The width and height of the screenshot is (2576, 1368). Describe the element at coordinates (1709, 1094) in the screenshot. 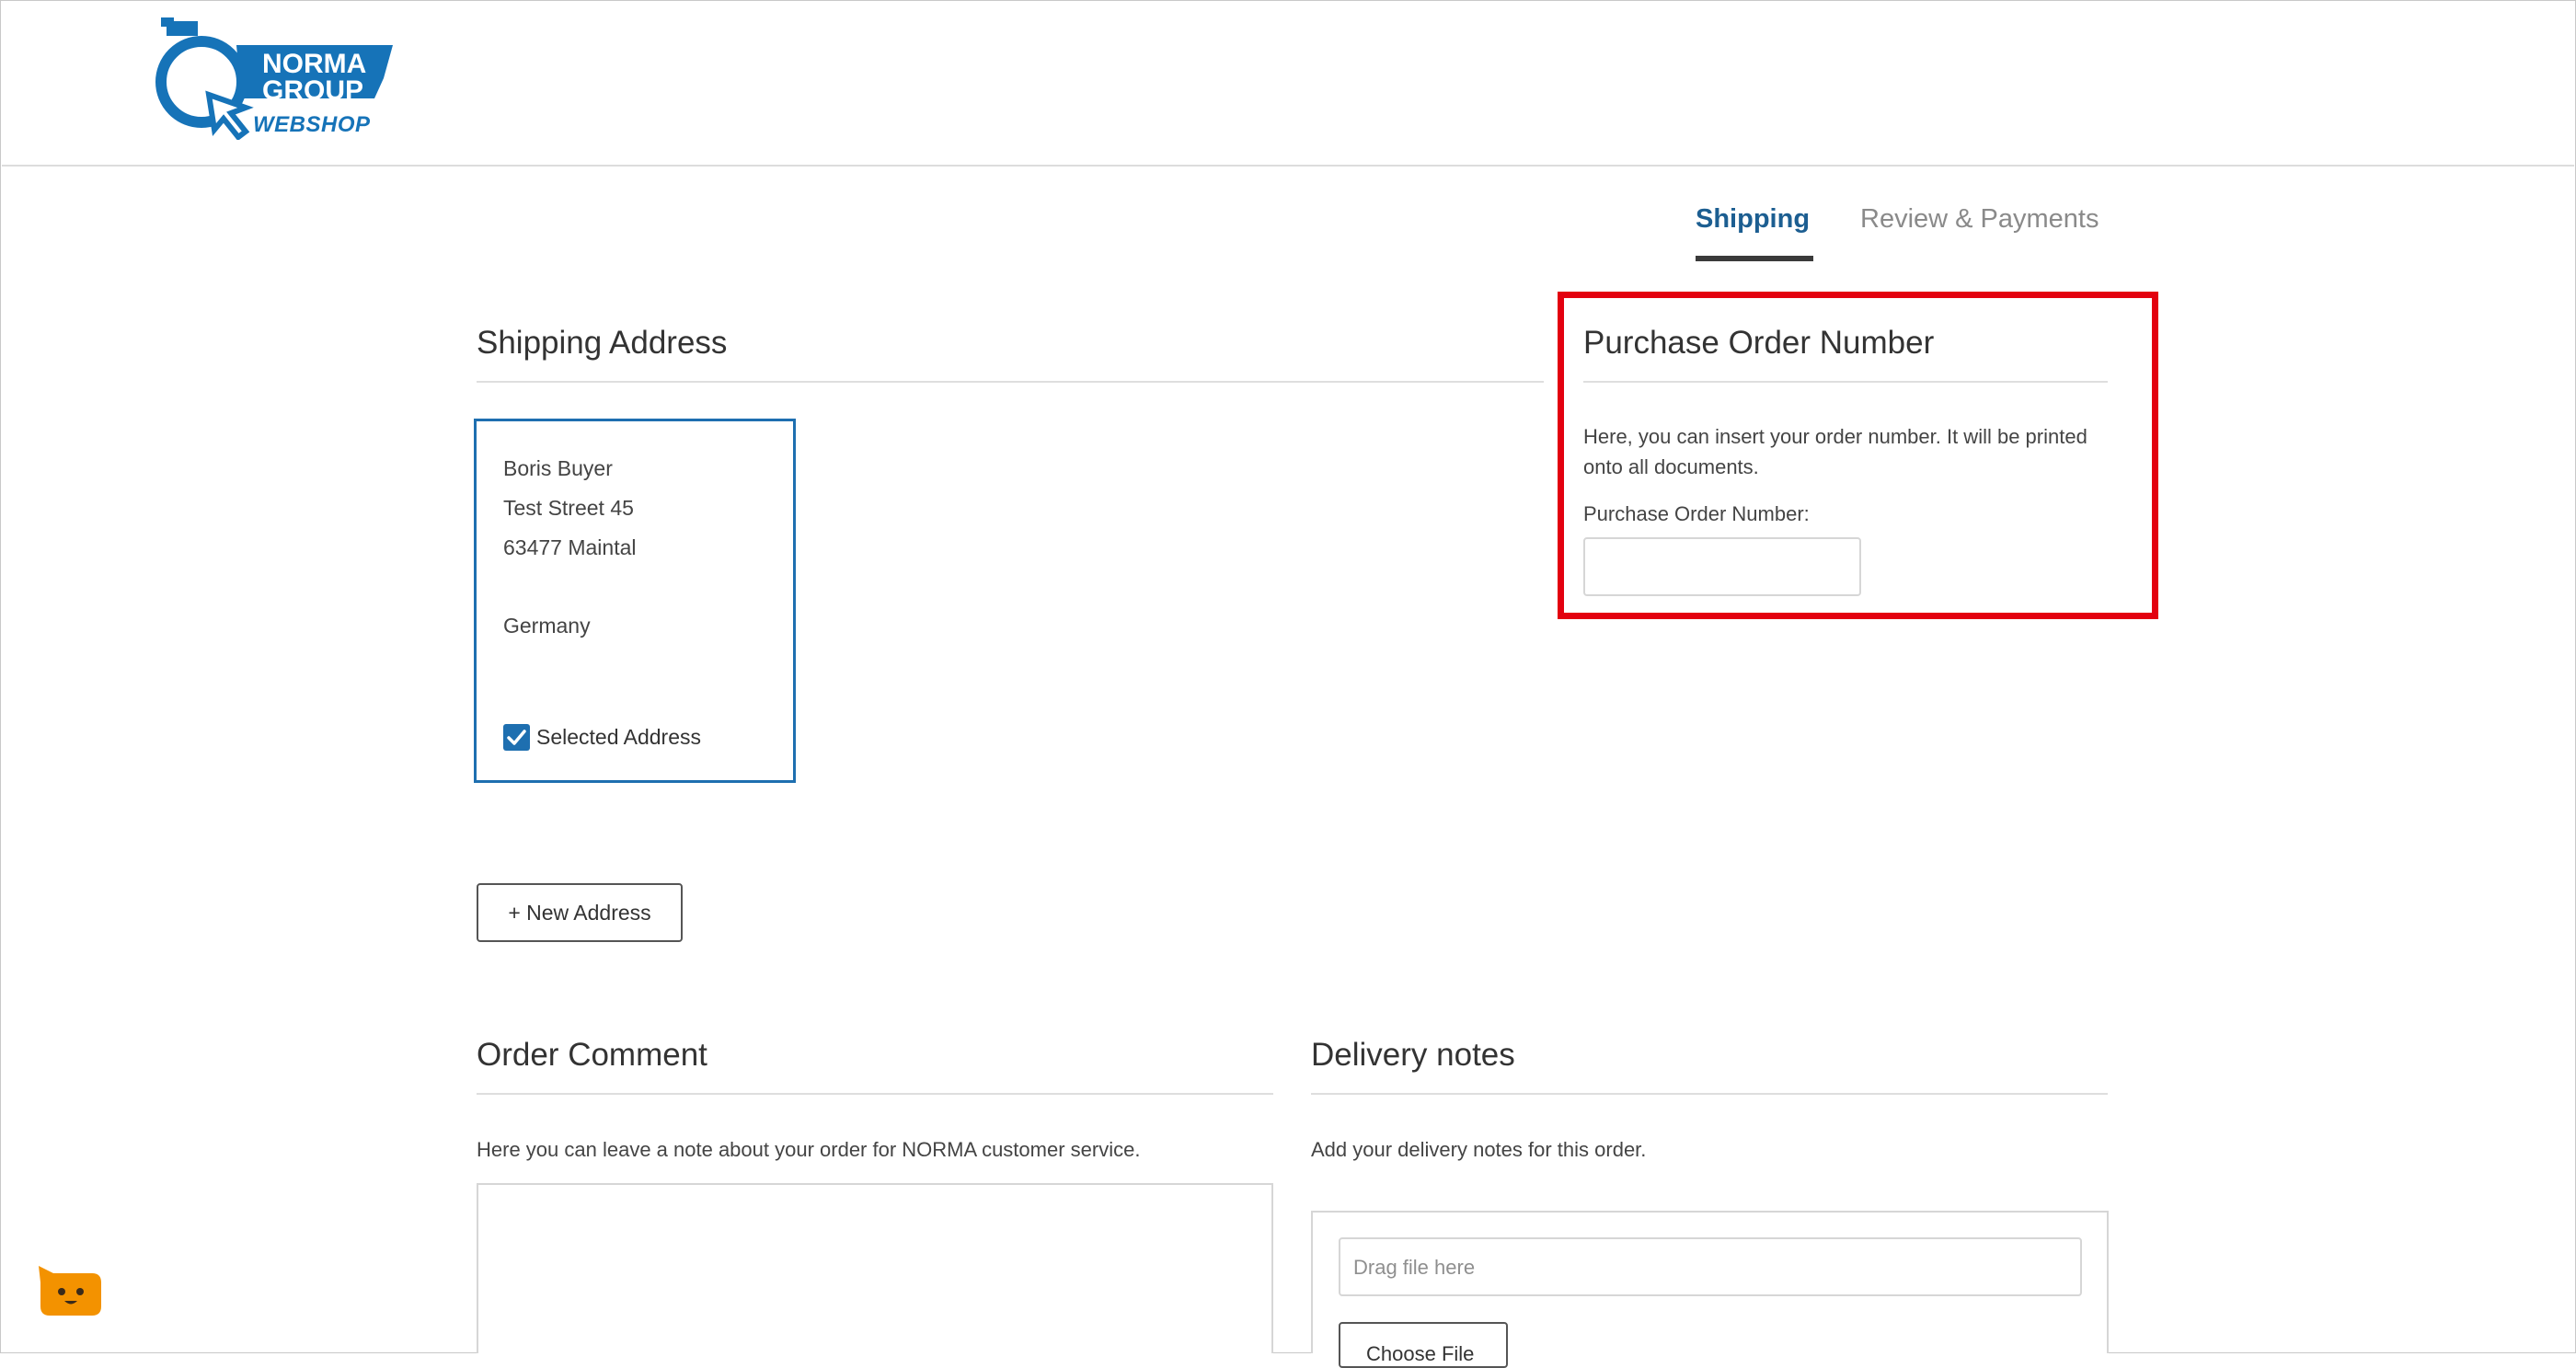

I see `delivery-notes-divider` at that location.